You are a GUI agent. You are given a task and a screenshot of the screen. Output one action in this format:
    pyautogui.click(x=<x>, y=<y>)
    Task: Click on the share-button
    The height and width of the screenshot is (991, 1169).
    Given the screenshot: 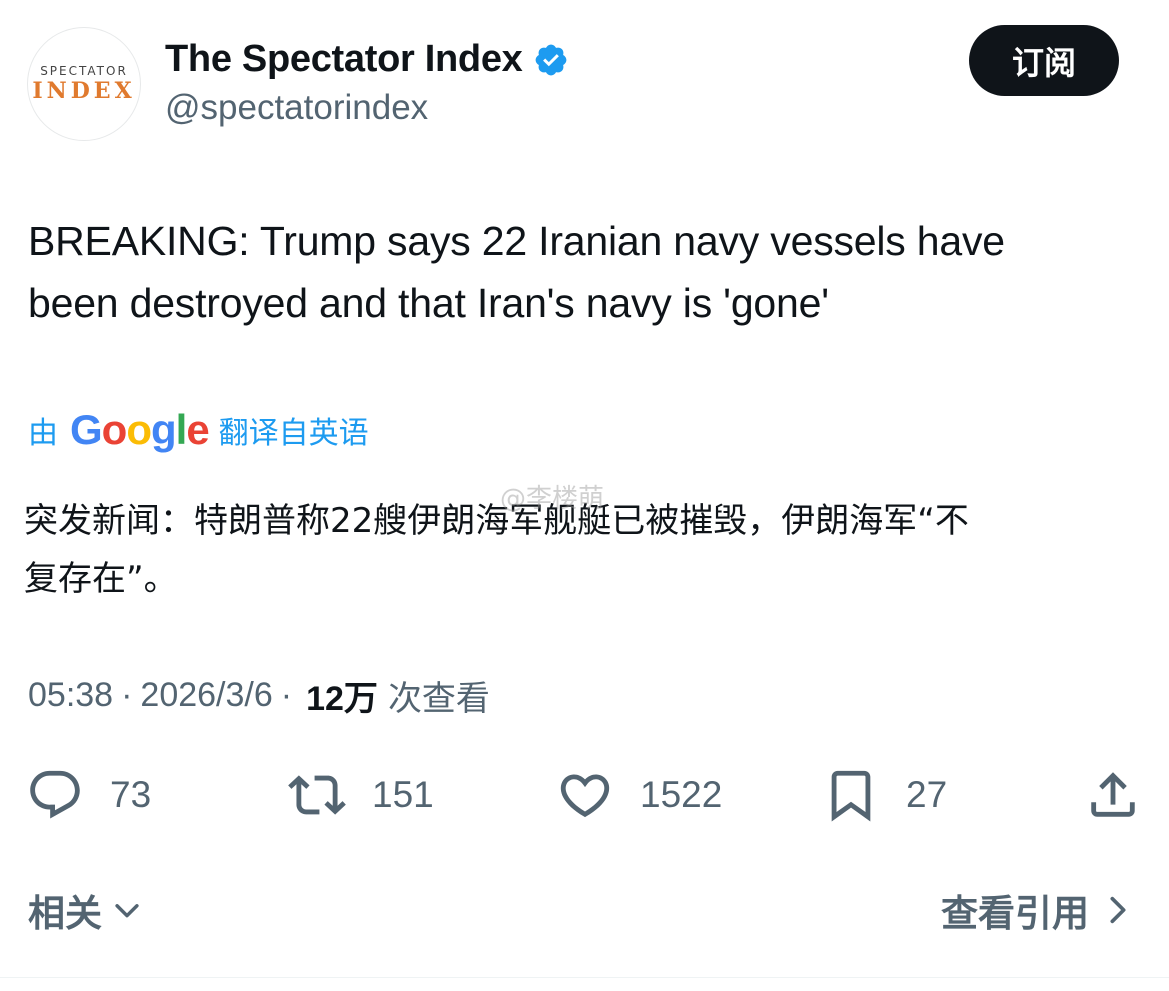 What is the action you would take?
    pyautogui.click(x=1113, y=795)
    